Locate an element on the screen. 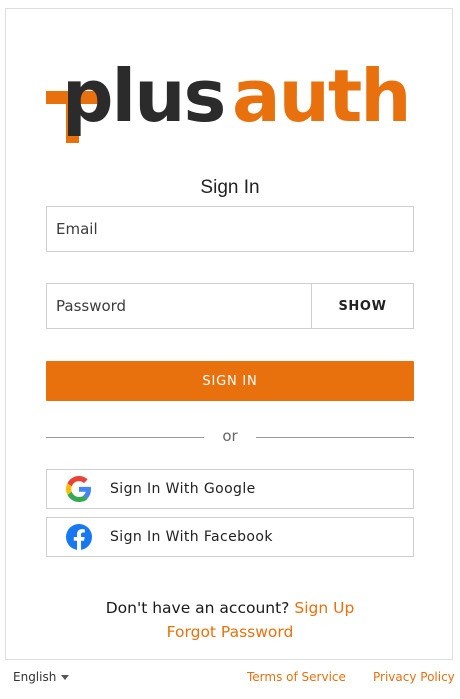 Image resolution: width=460 pixels, height=699 pixels. language-selector: English is located at coordinates (41, 677).